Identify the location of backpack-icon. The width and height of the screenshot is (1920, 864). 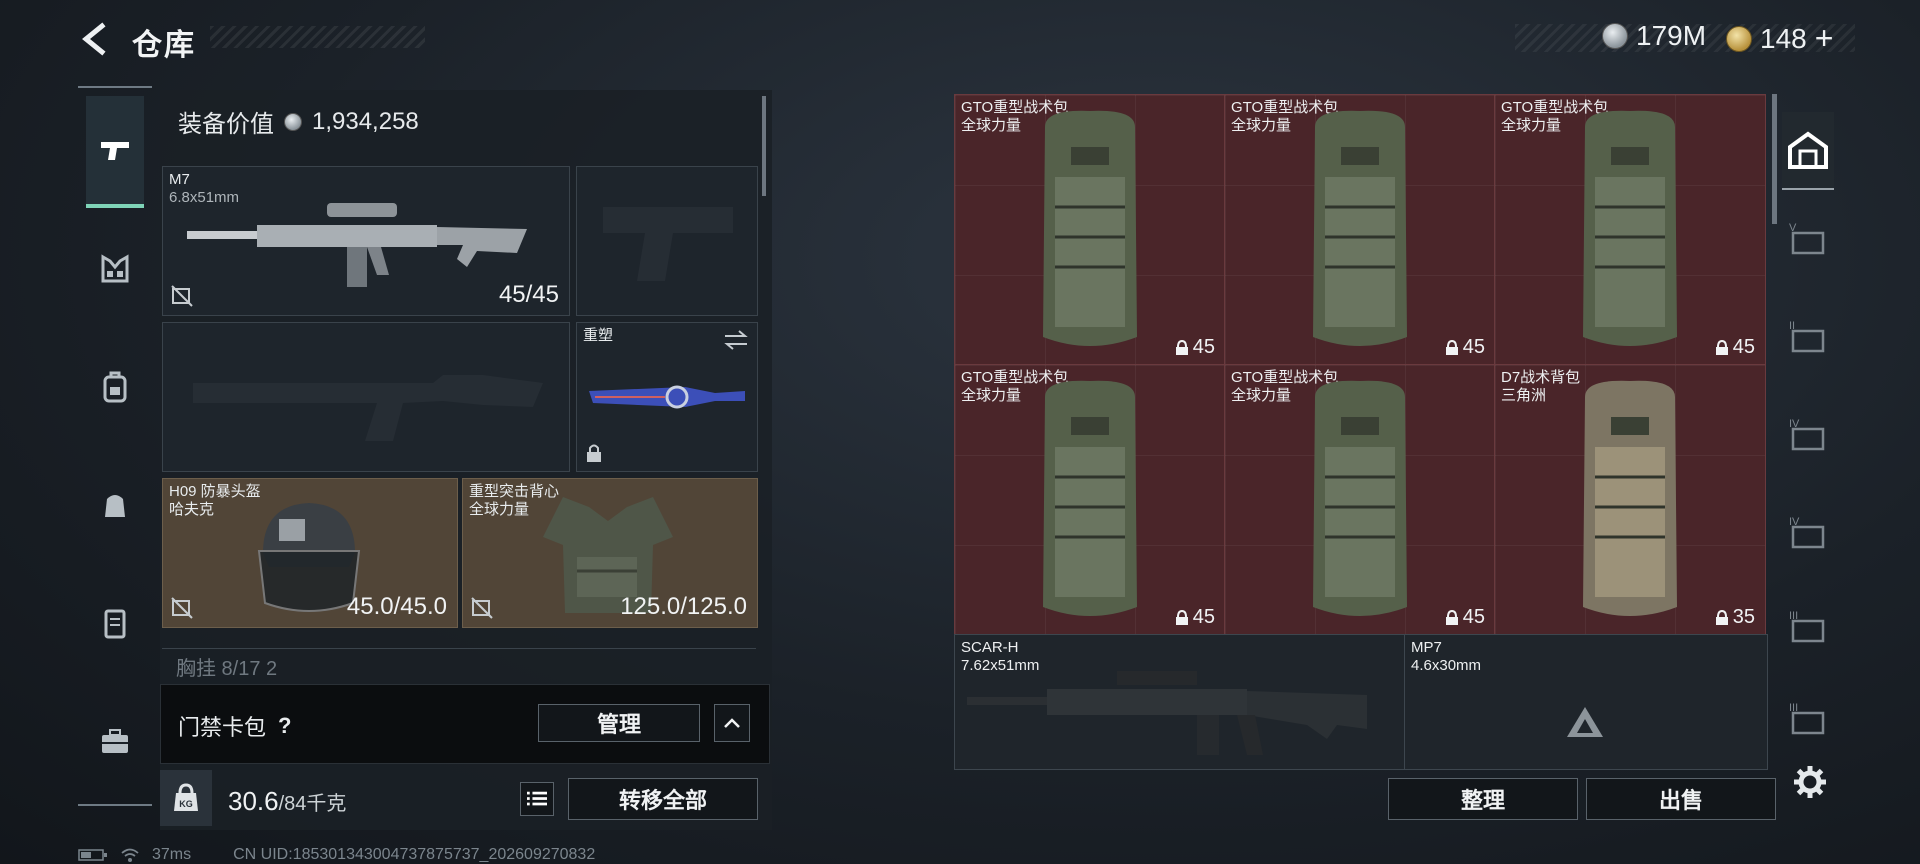
(115, 387).